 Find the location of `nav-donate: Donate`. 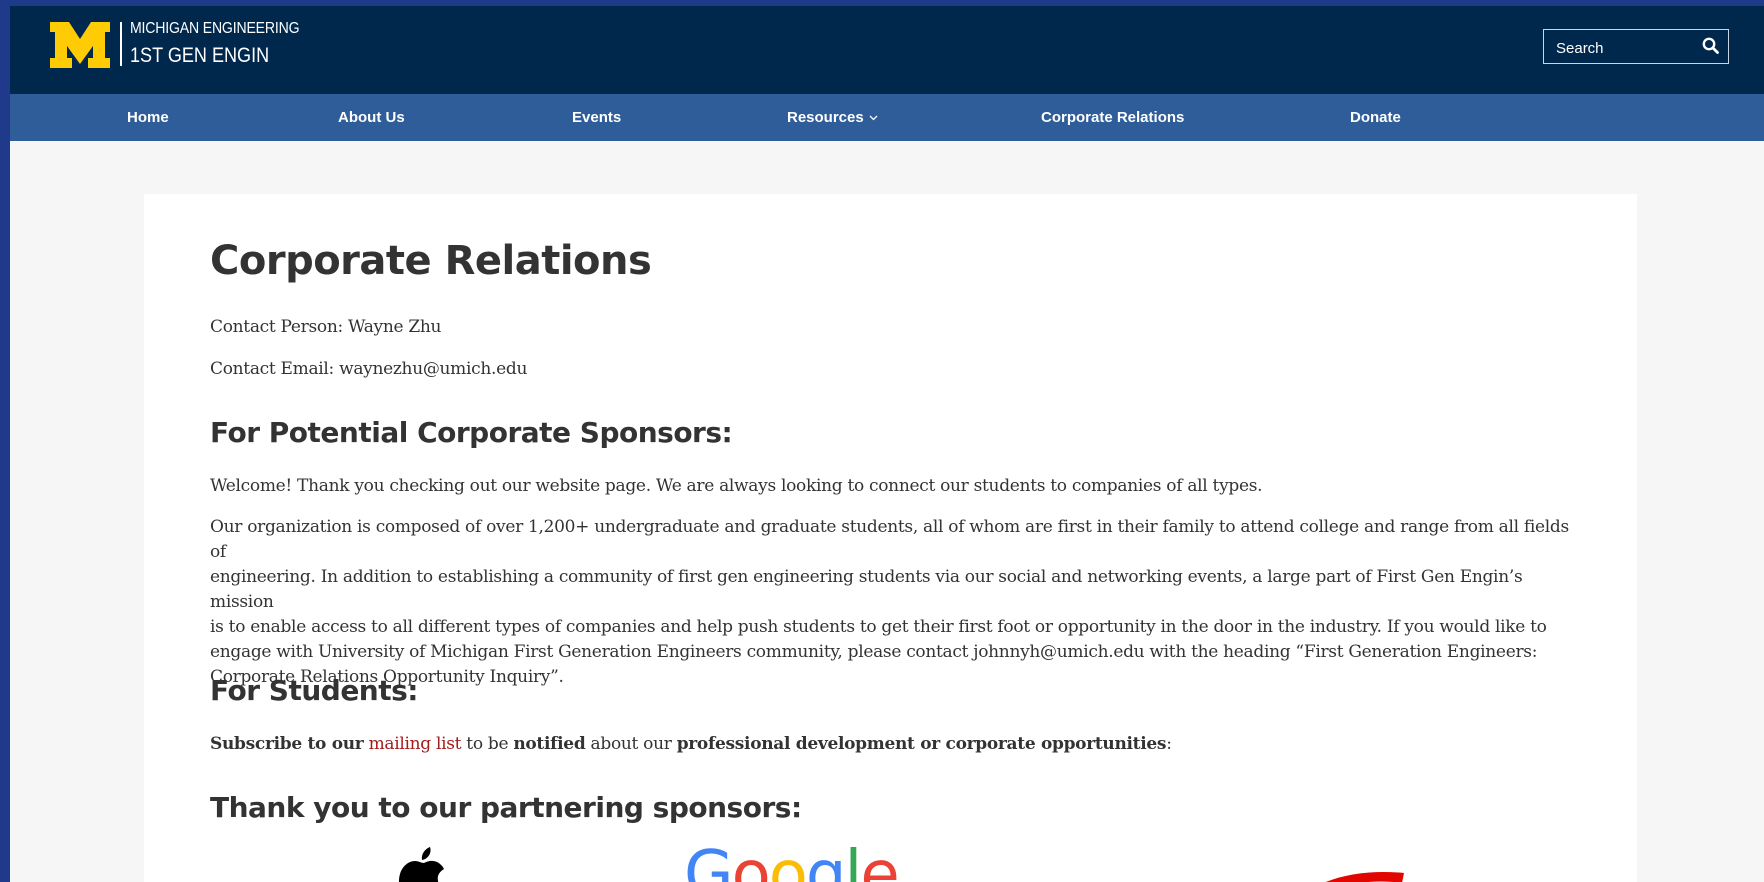

nav-donate: Donate is located at coordinates (1375, 117).